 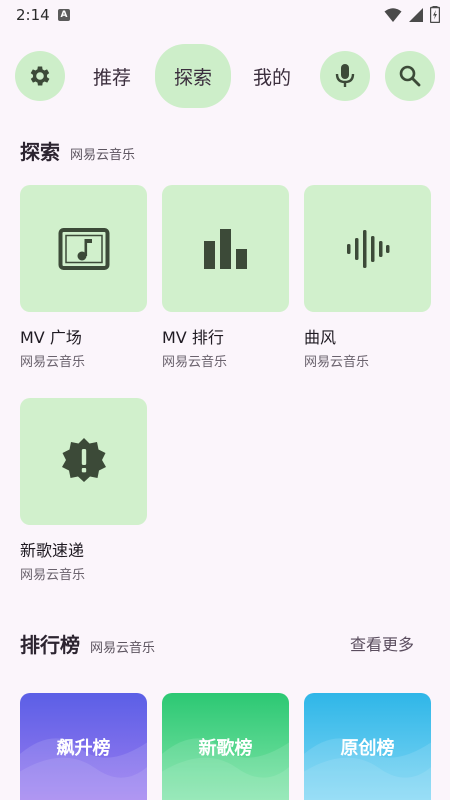 What do you see at coordinates (50, 645) in the screenshot?
I see `section-title: 排行榜` at bounding box center [50, 645].